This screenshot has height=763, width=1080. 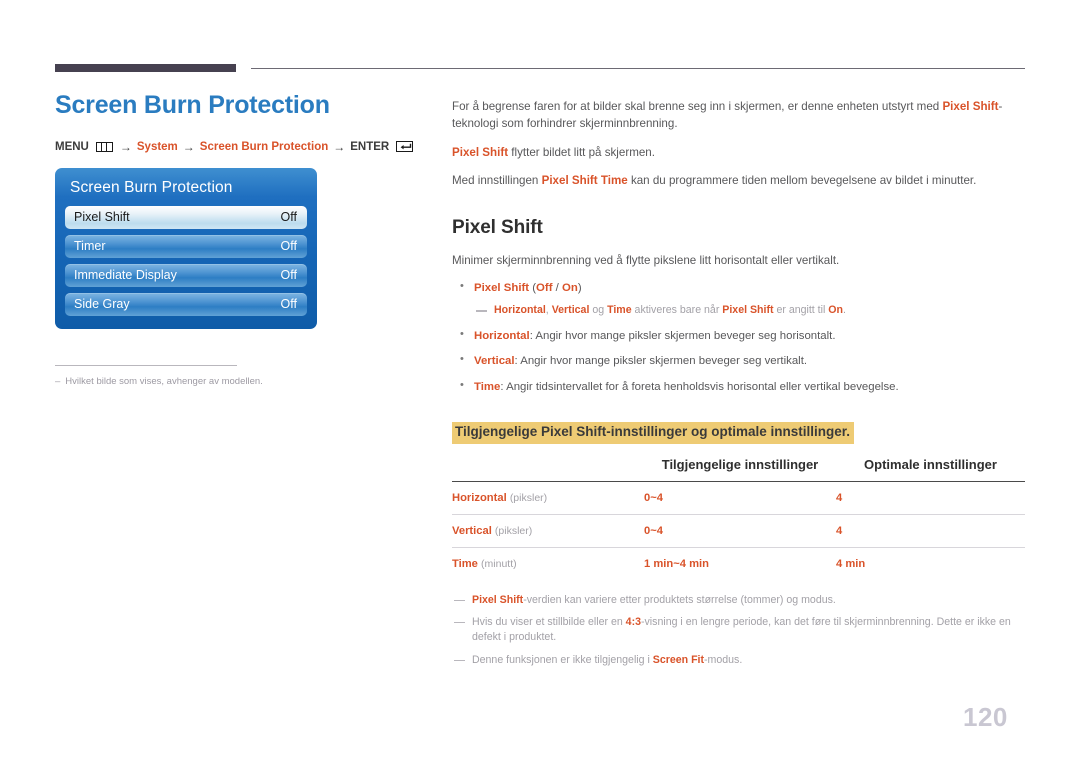 I want to click on section-title-pixel-shift: Pixel Shift, so click(x=497, y=227).